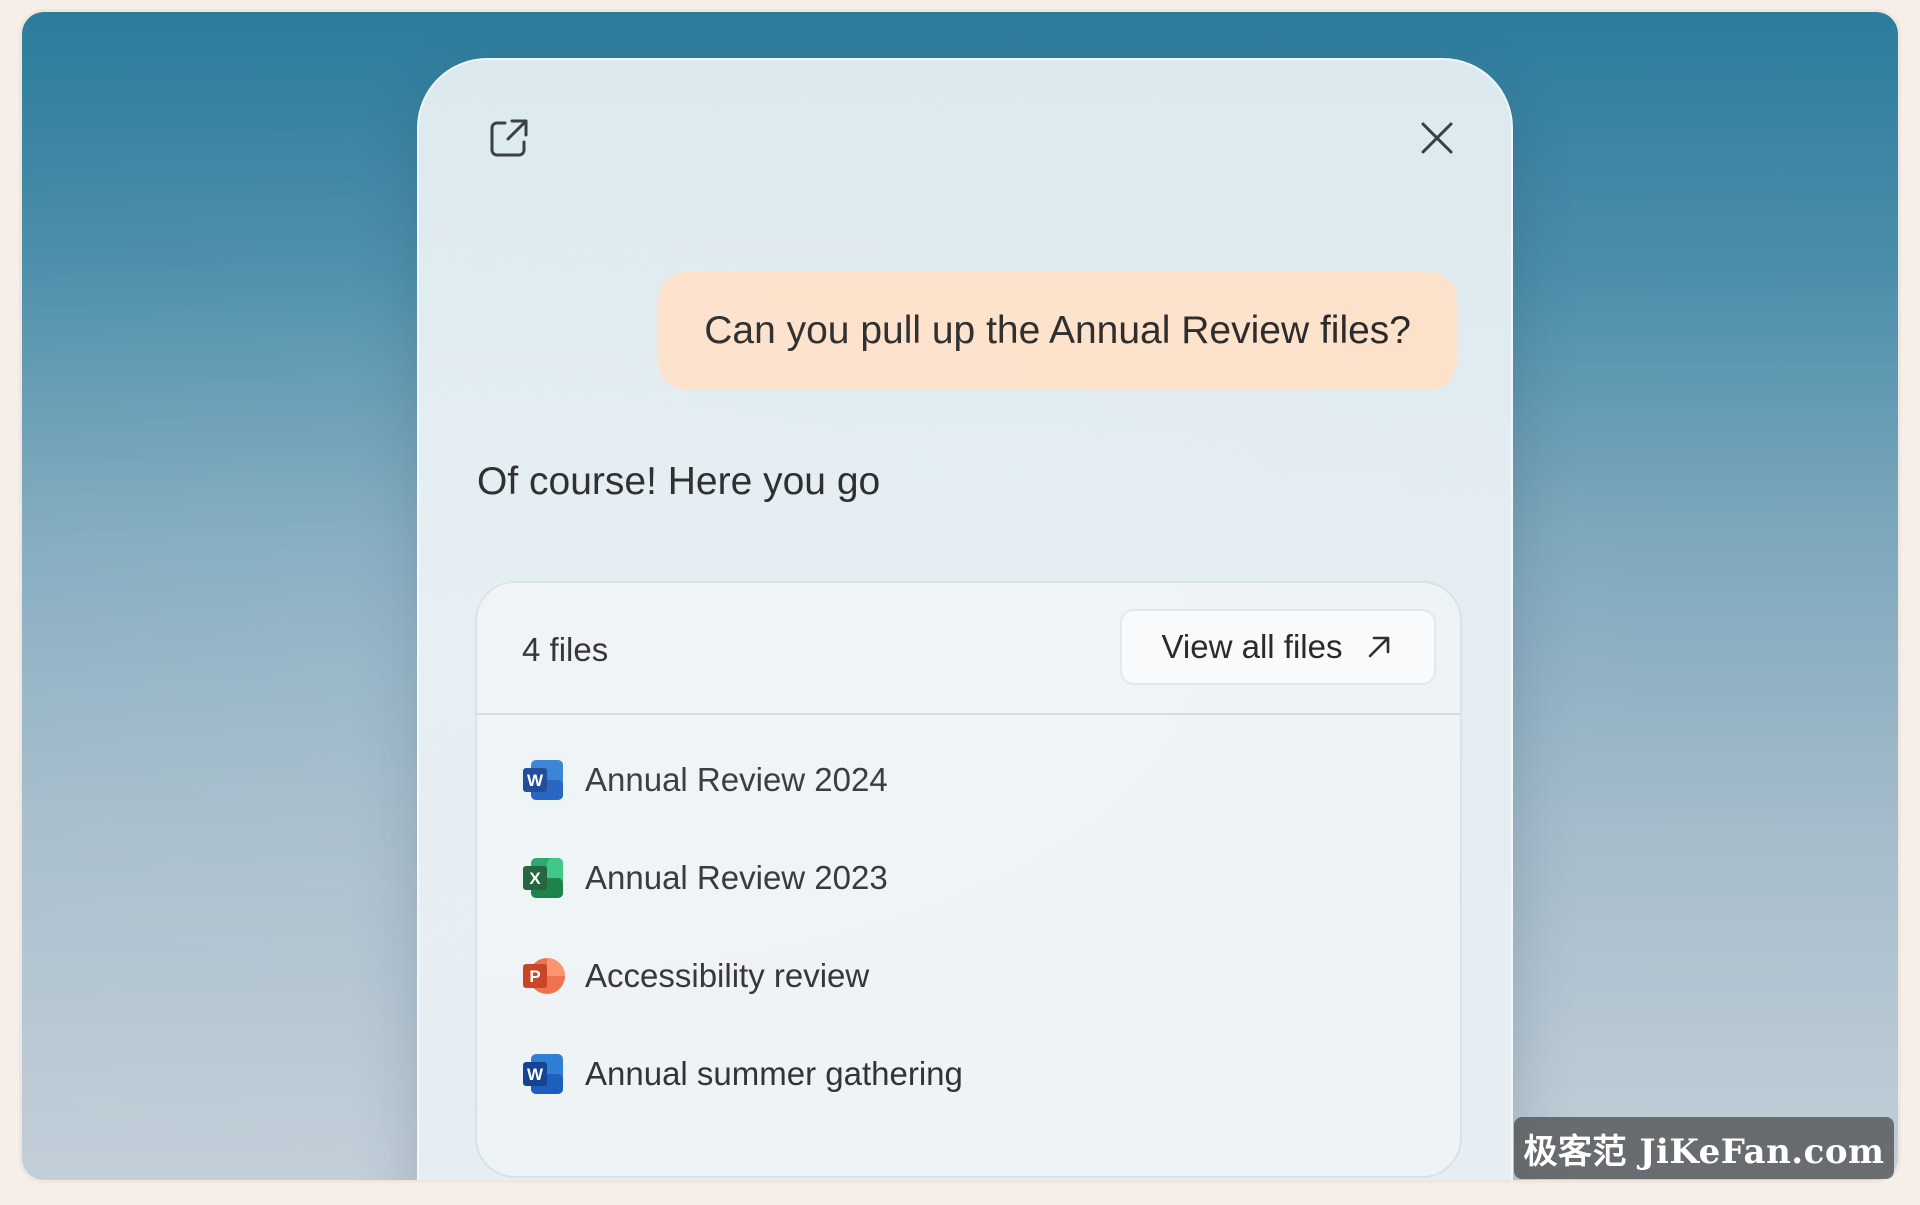 This screenshot has height=1205, width=1920. I want to click on open-in-new-window-button, so click(509, 138).